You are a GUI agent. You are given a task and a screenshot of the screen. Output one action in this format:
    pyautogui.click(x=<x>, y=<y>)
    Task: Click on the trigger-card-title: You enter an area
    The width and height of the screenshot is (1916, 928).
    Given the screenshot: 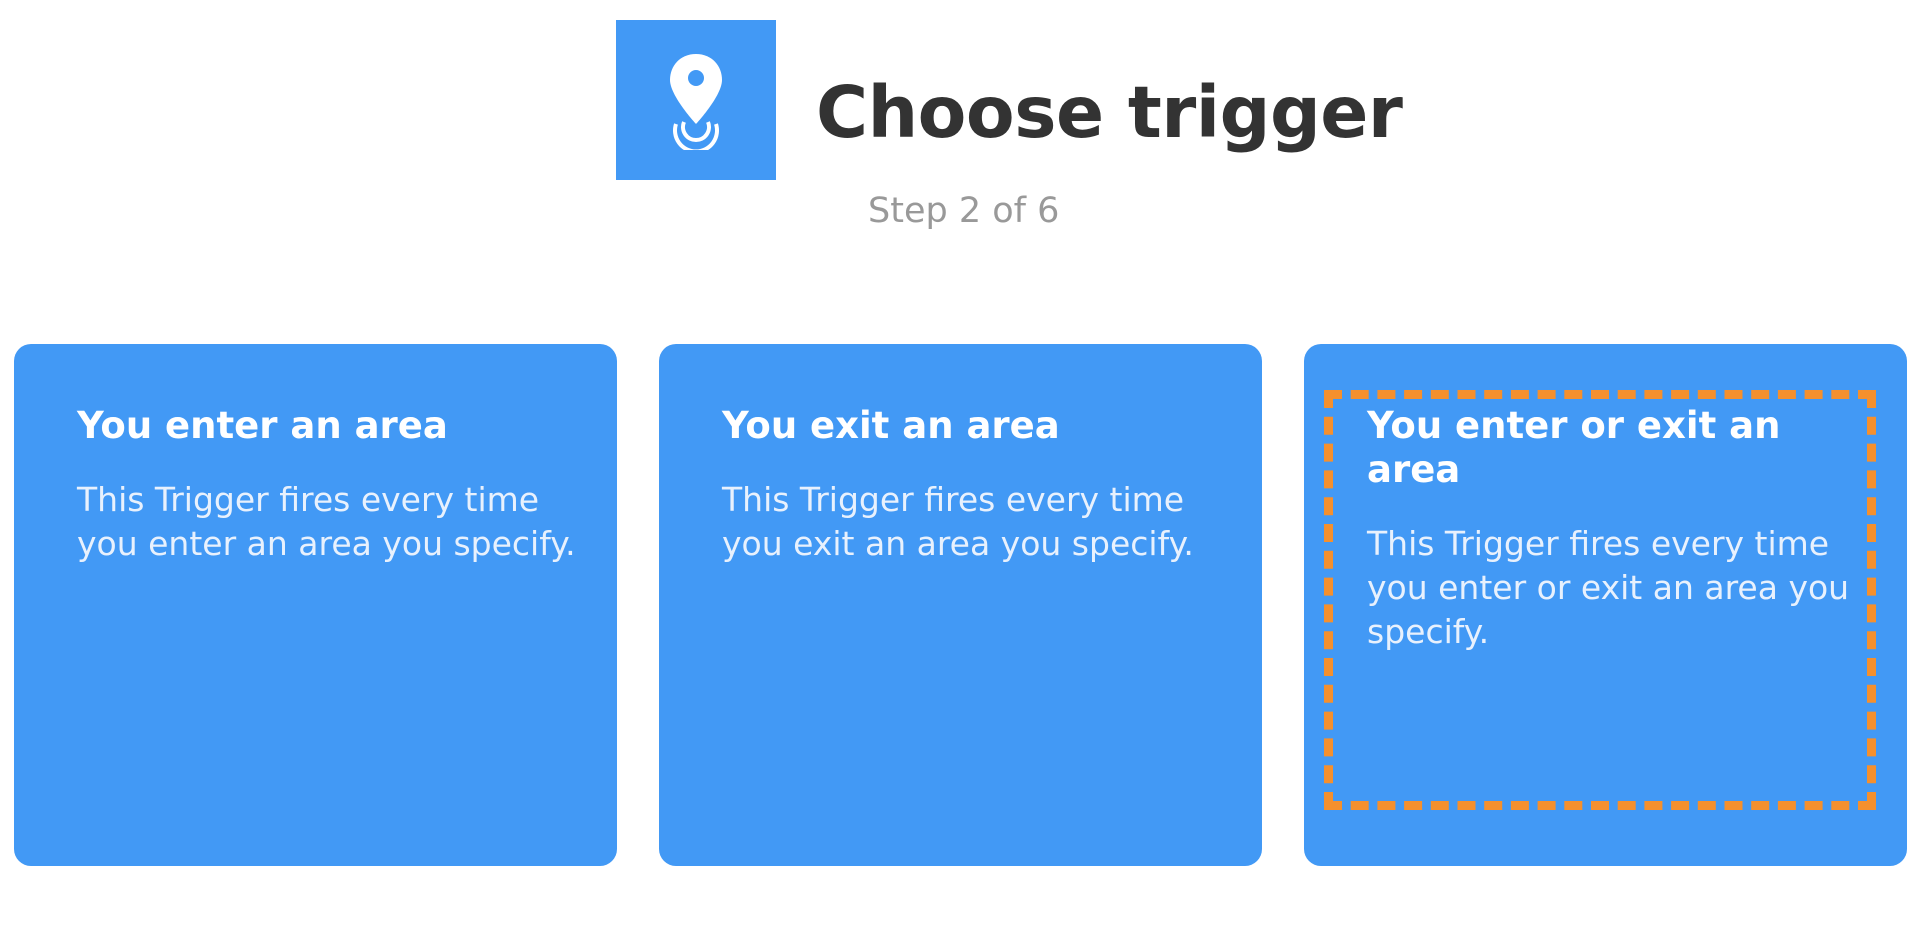 What is the action you would take?
    pyautogui.click(x=262, y=425)
    